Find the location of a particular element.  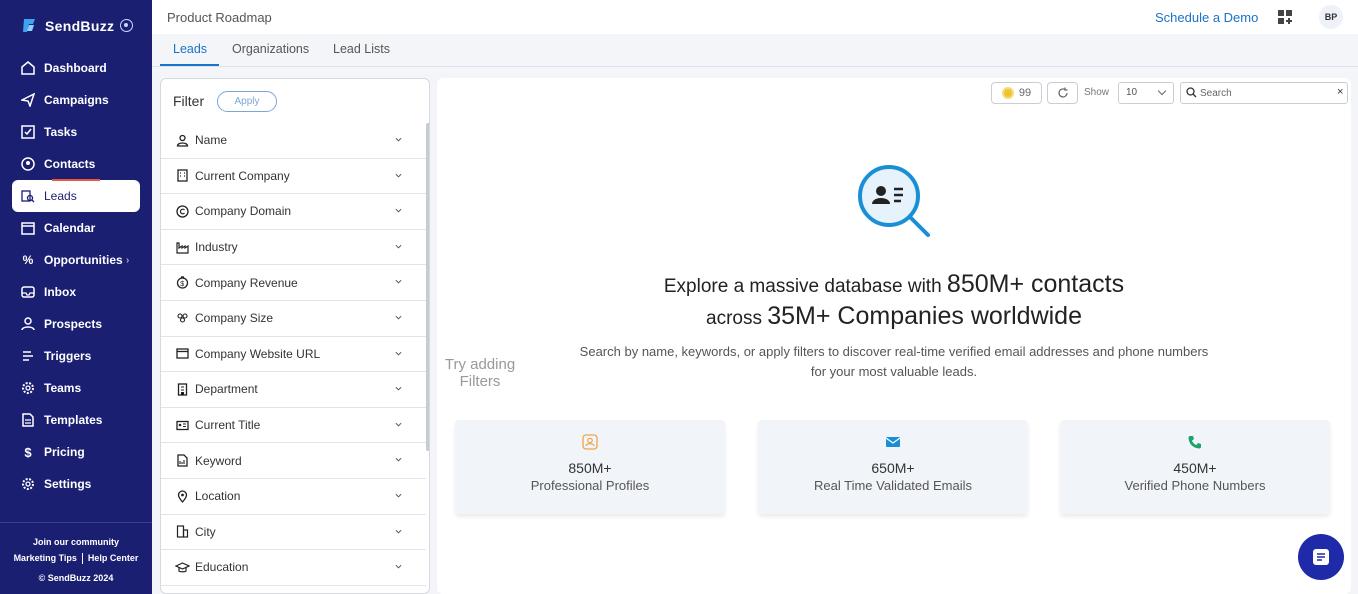

filter-label: Company Website URL is located at coordinates (258, 353).